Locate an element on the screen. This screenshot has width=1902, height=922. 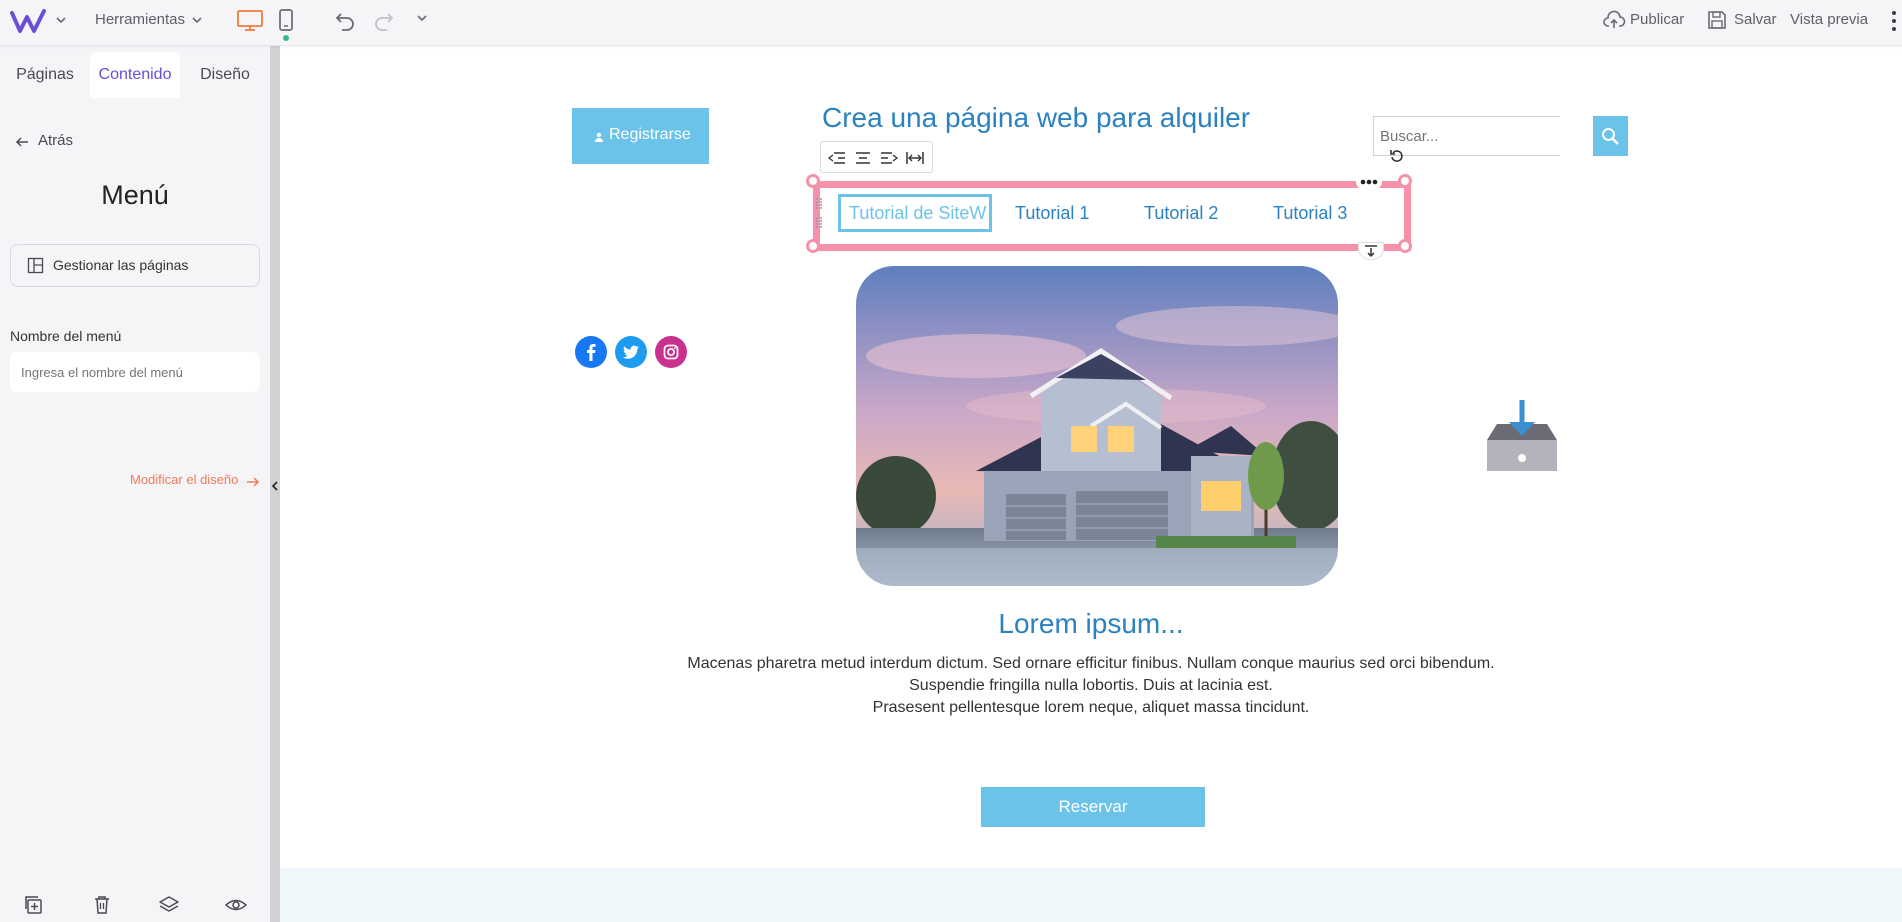
facebook-icon is located at coordinates (591, 352).